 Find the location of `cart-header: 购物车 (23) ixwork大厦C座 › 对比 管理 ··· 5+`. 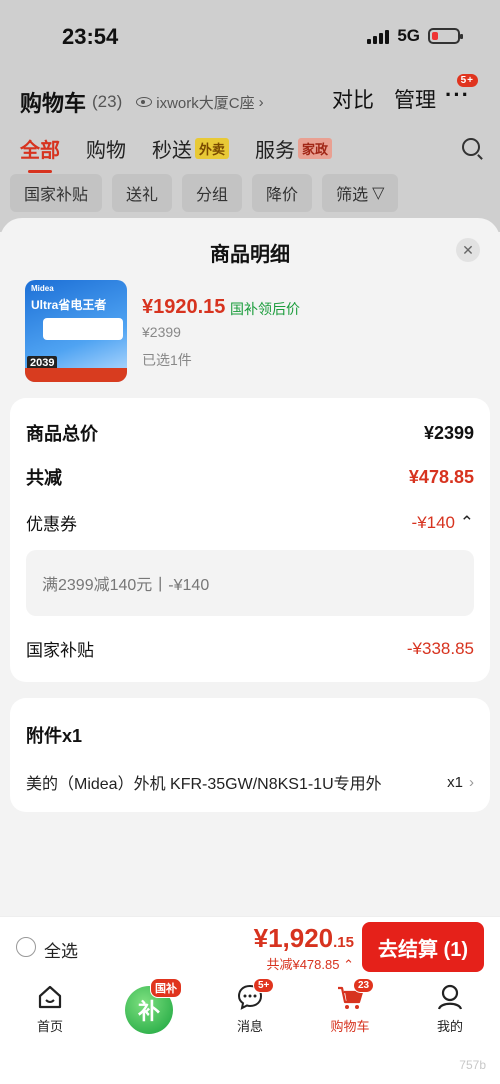

cart-header: 购物车 (23) ixwork大厦C座 › 对比 管理 ··· 5+ is located at coordinates (250, 98).